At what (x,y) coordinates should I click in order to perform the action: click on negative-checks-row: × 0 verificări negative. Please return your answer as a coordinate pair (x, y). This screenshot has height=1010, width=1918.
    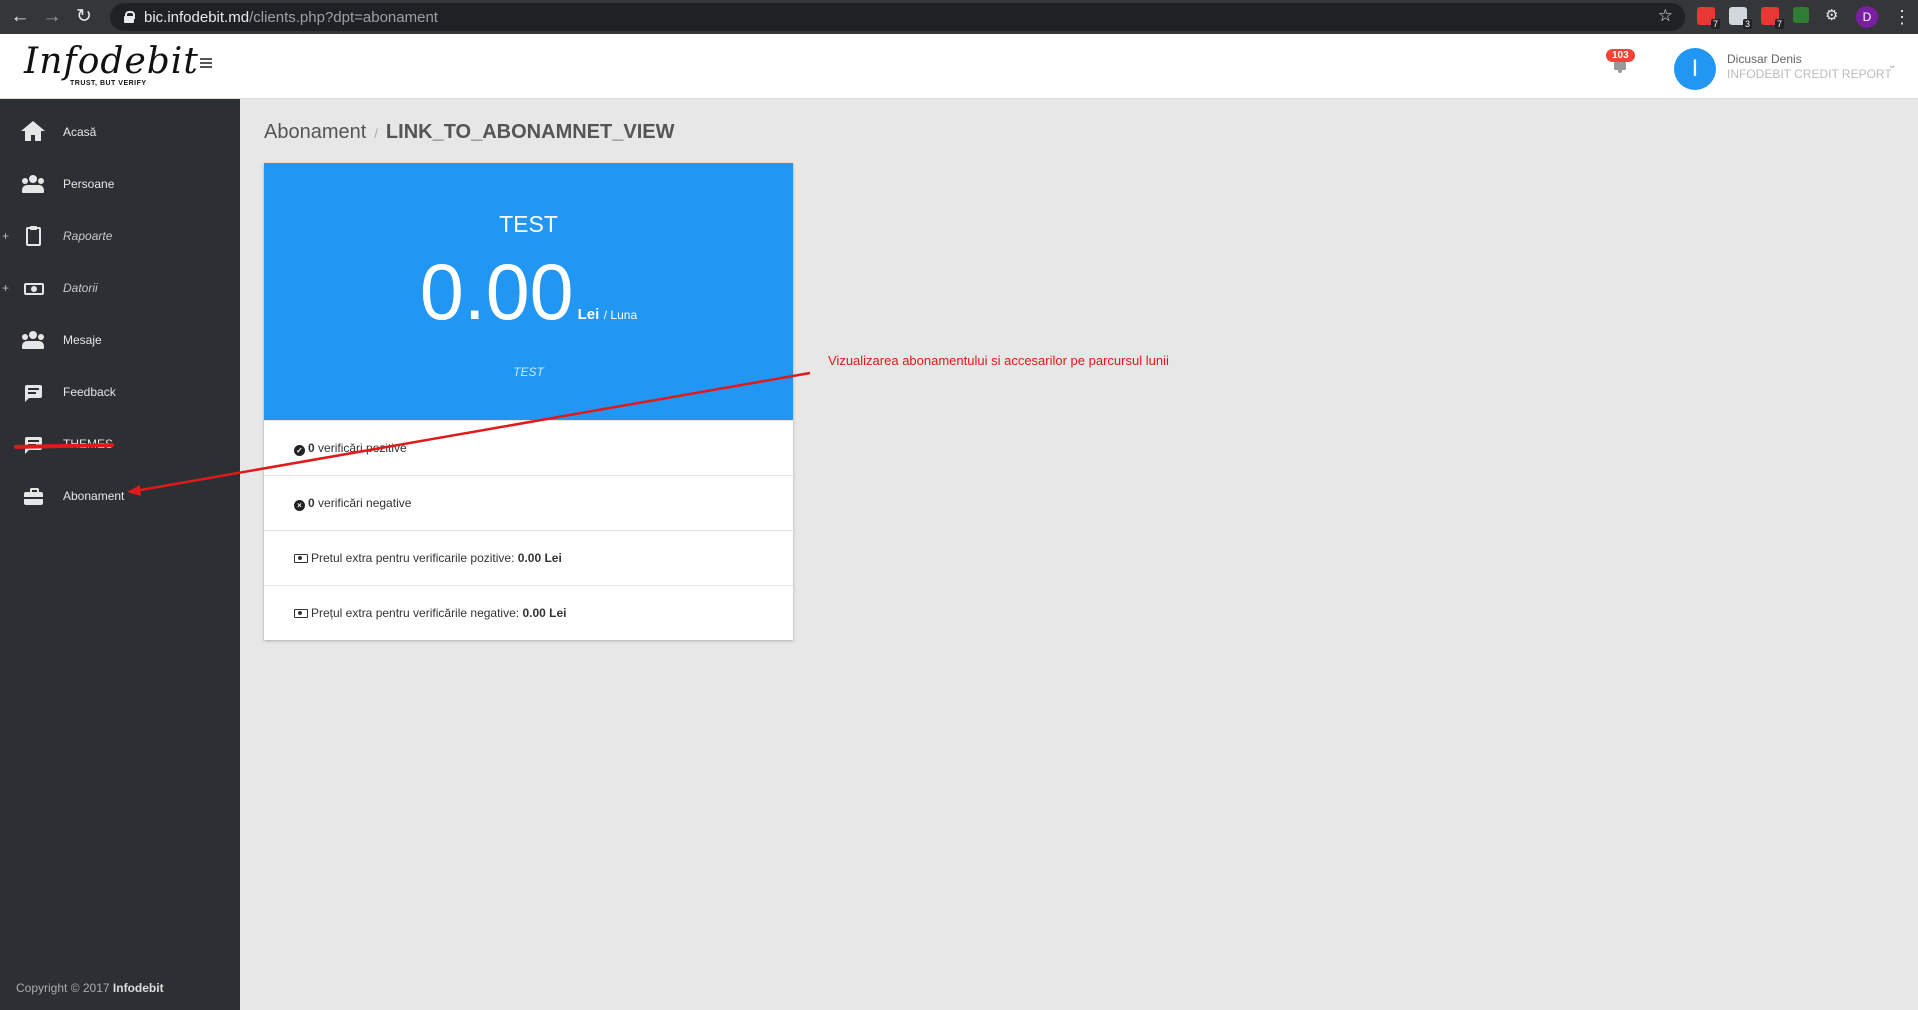
    Looking at the image, I should click on (528, 502).